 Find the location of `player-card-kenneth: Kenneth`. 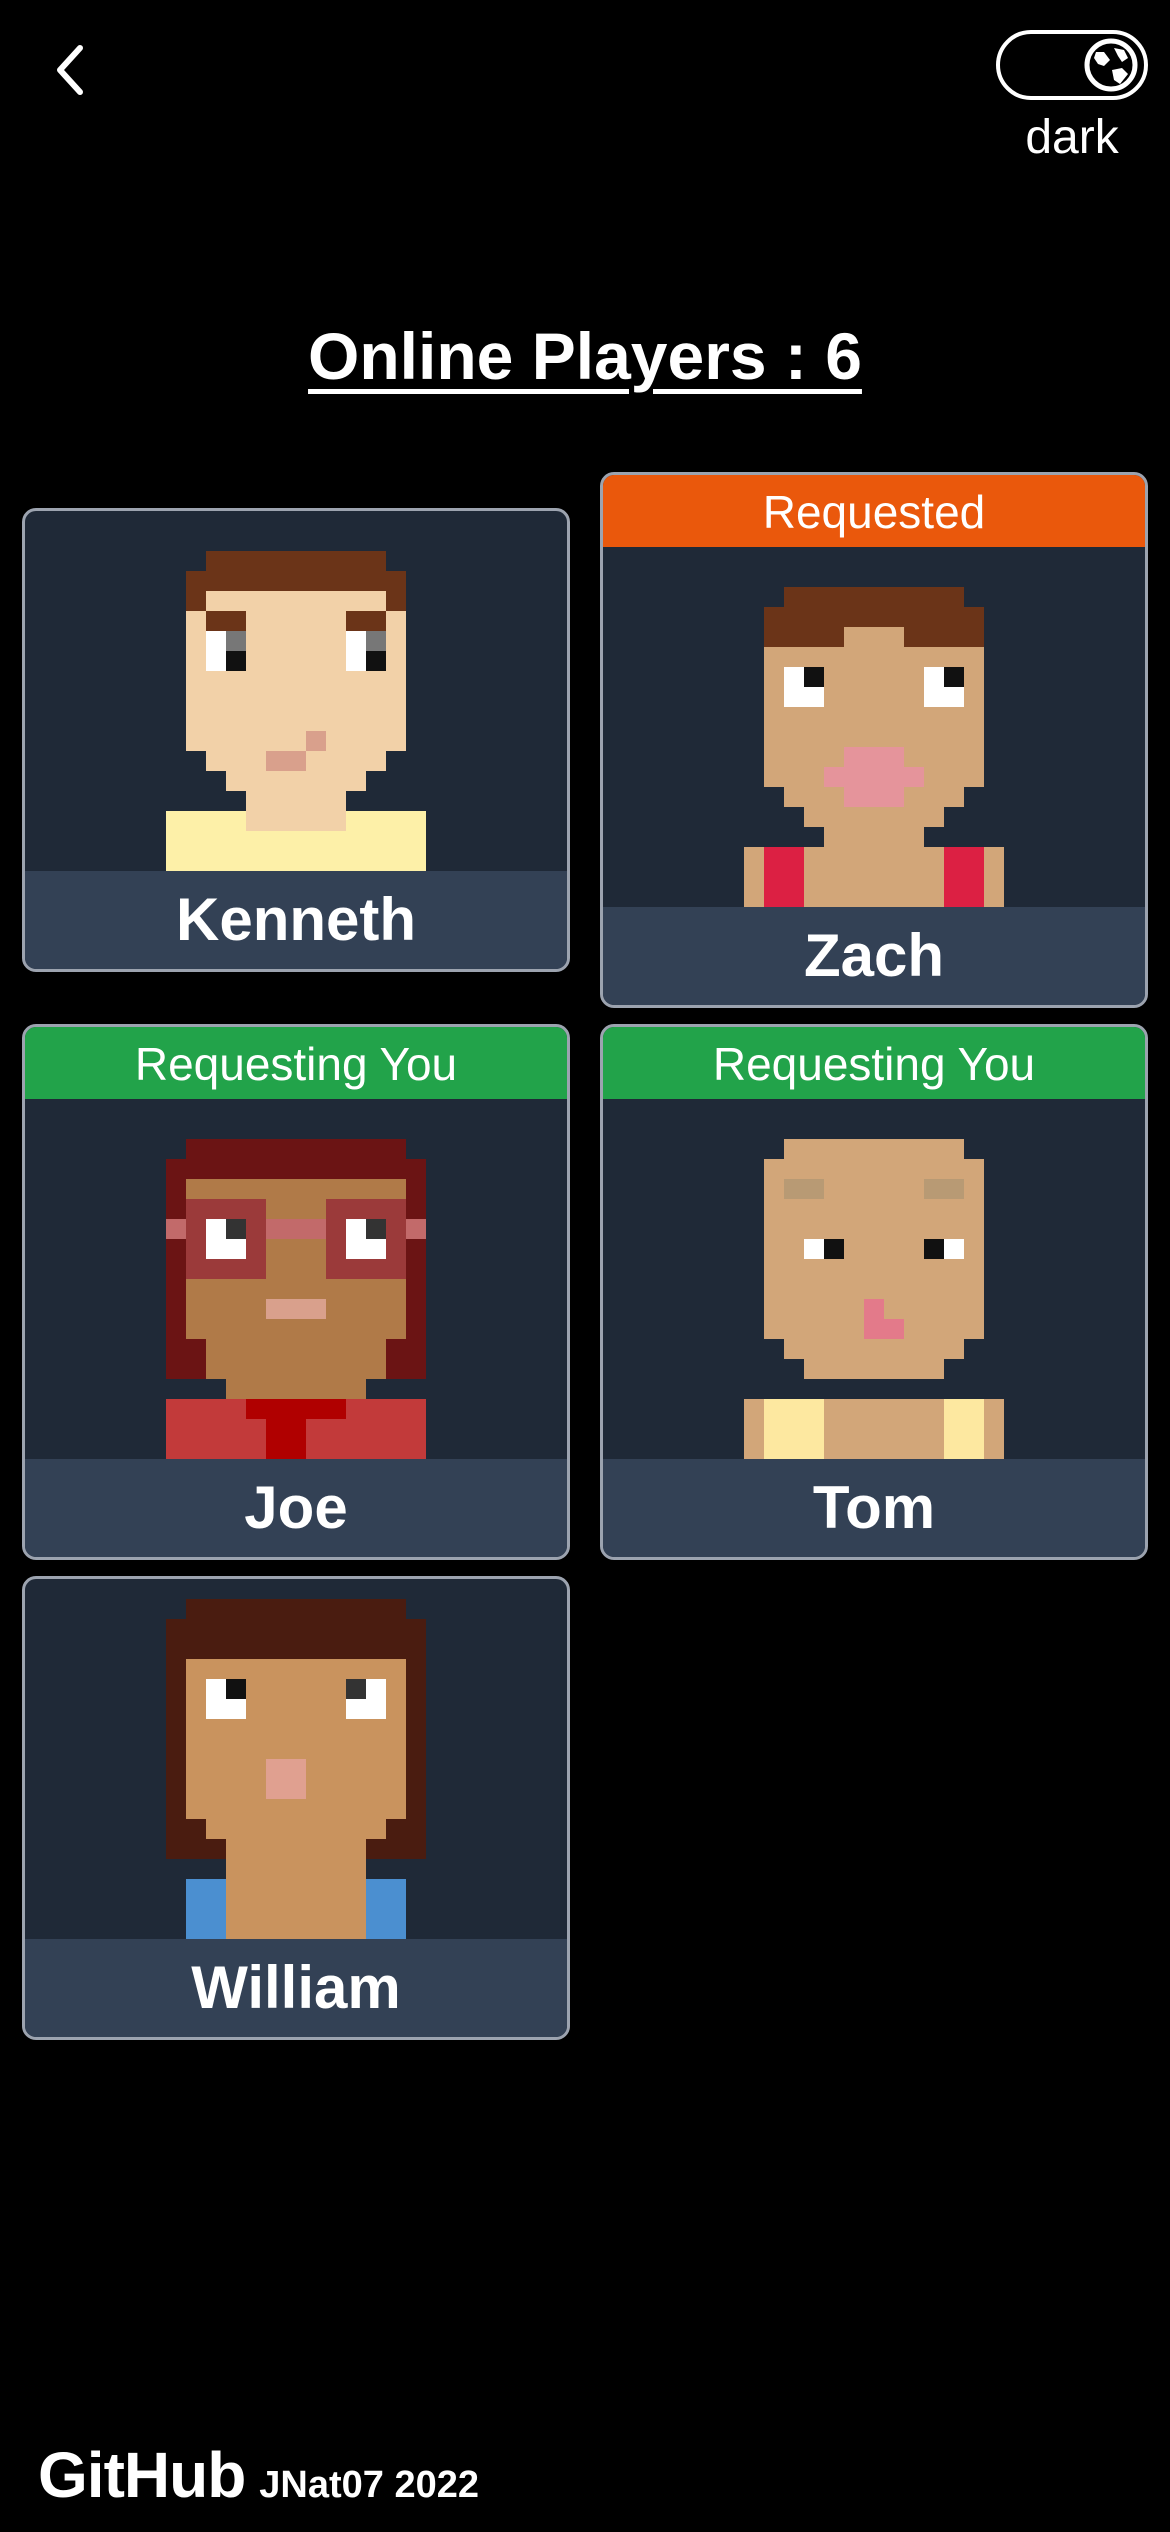

player-card-kenneth: Kenneth is located at coordinates (296, 740).